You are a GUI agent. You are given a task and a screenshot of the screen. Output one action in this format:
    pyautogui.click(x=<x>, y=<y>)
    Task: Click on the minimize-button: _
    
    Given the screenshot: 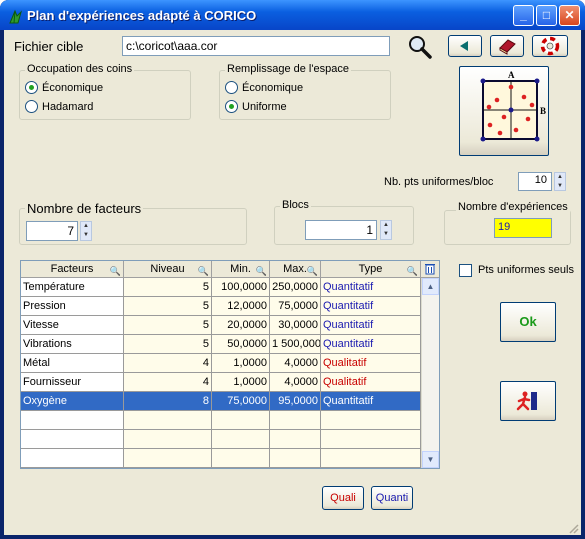 What is the action you would take?
    pyautogui.click(x=523, y=15)
    